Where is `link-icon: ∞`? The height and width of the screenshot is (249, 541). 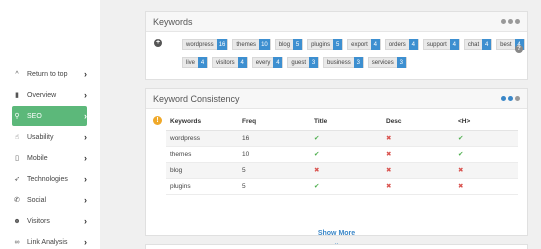 link-icon: ∞ is located at coordinates (17, 242).